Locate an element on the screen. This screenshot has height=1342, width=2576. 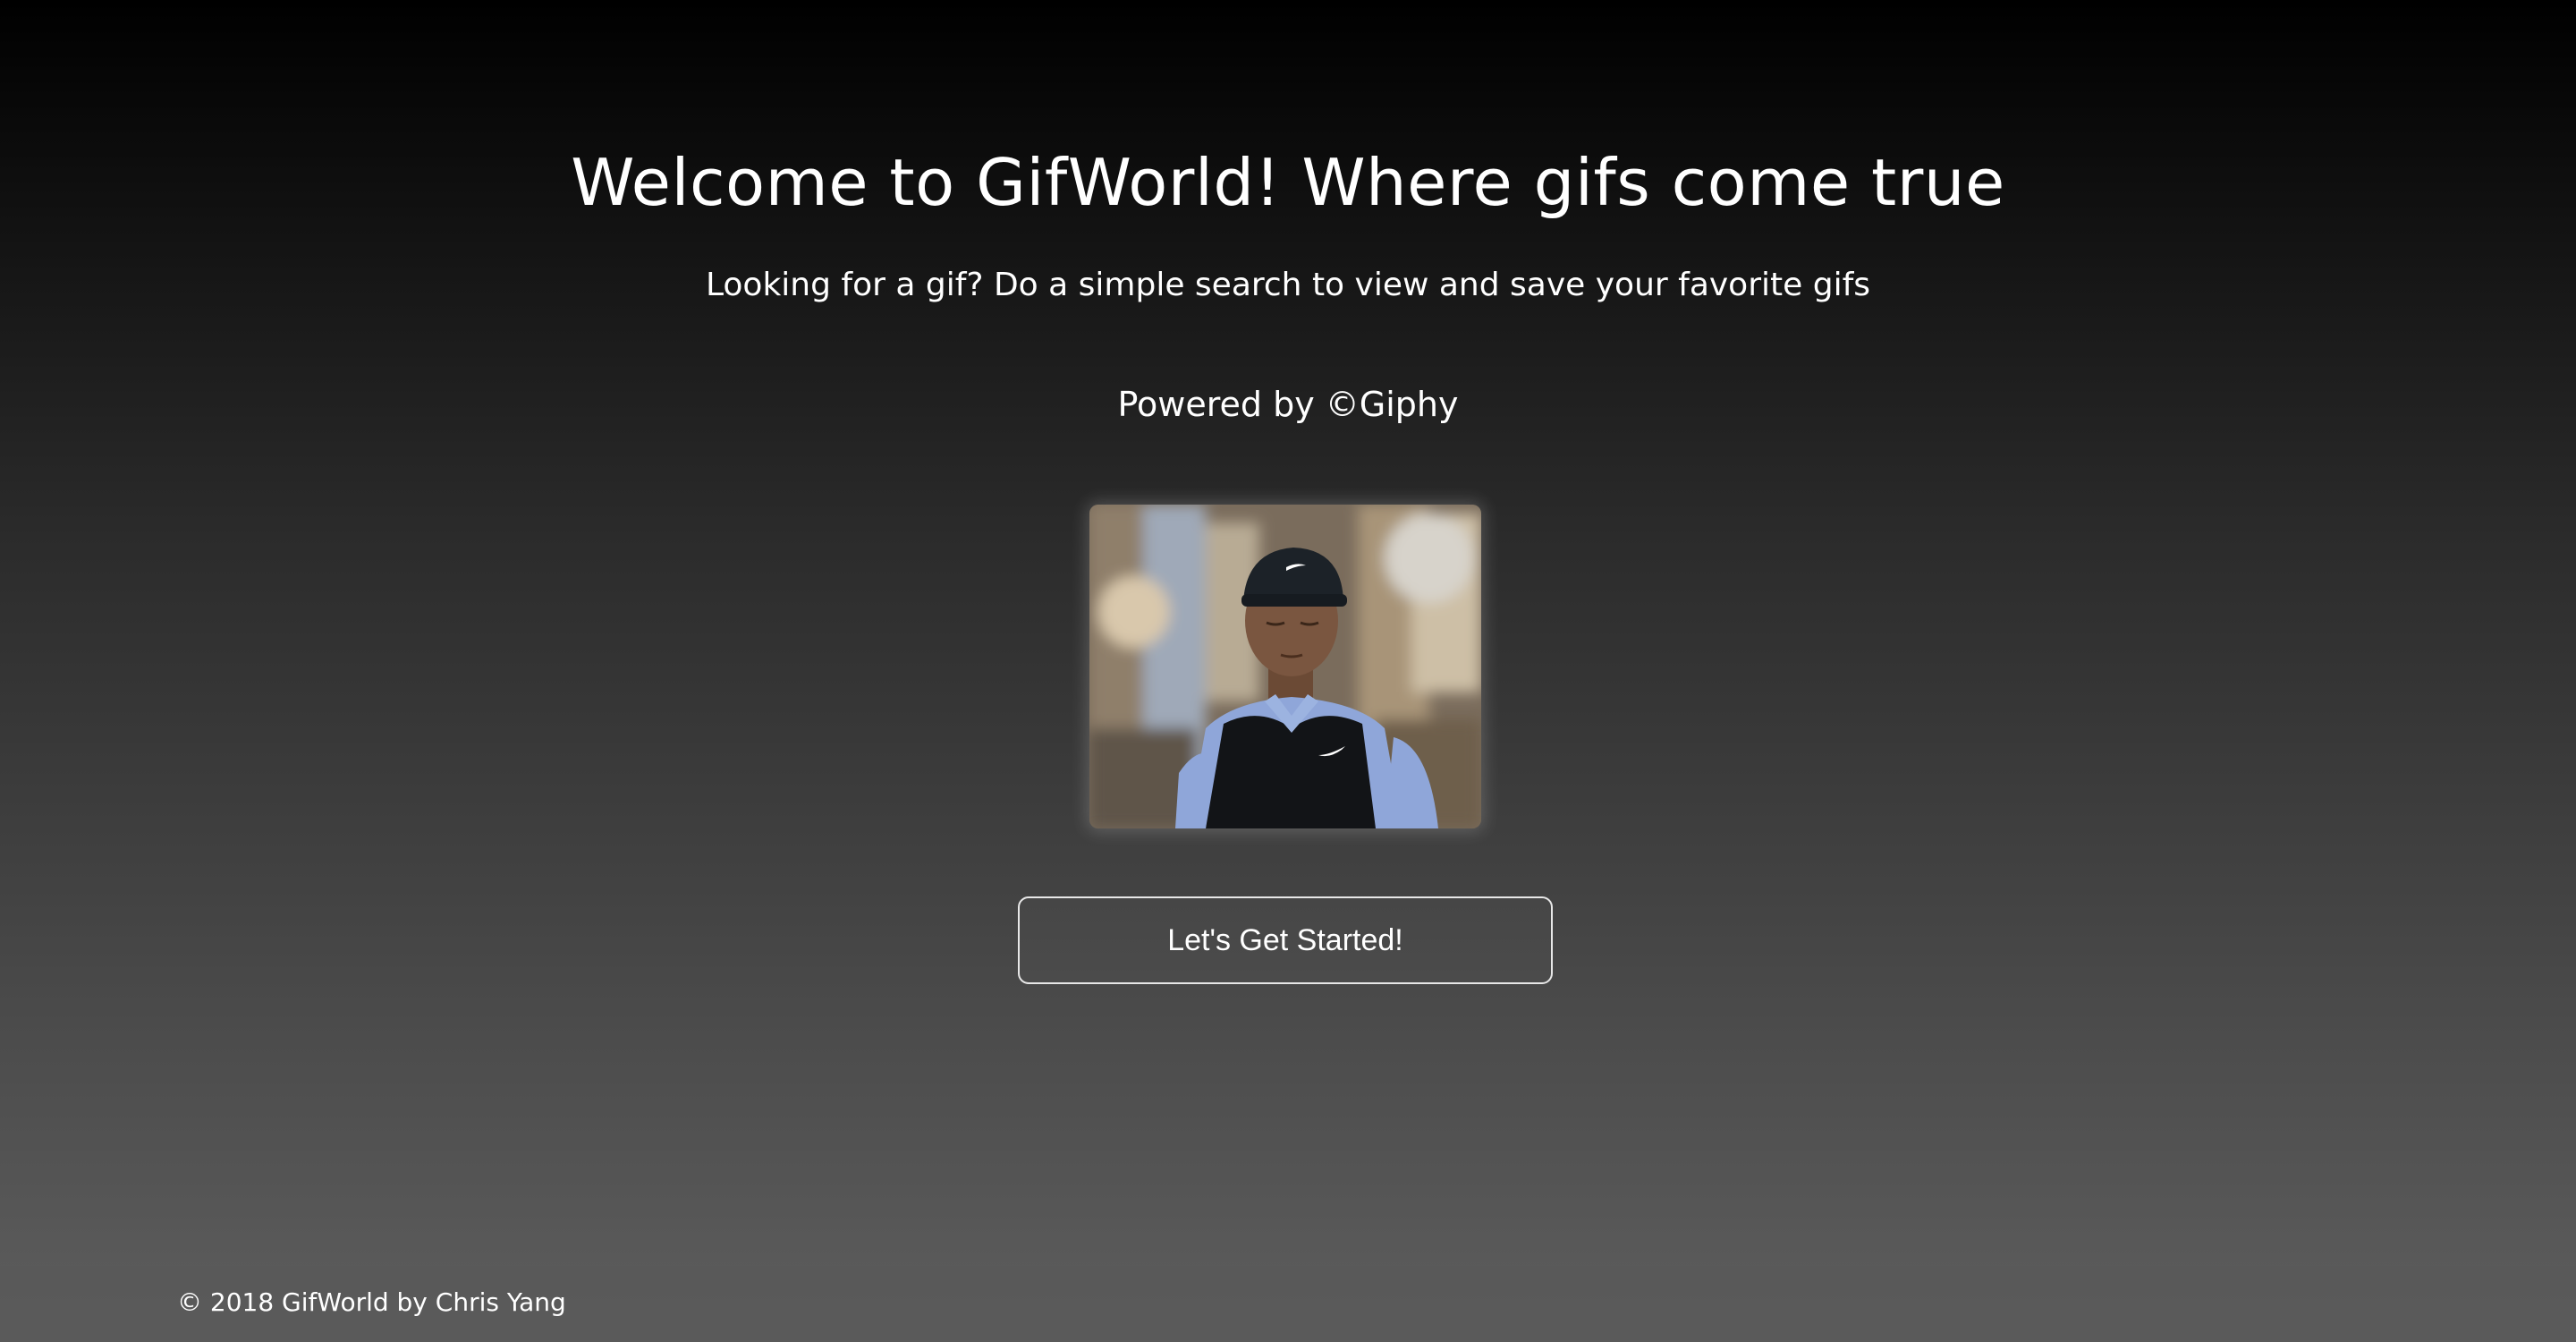
get-started-button: Let's Get Started! is located at coordinates (1285, 940).